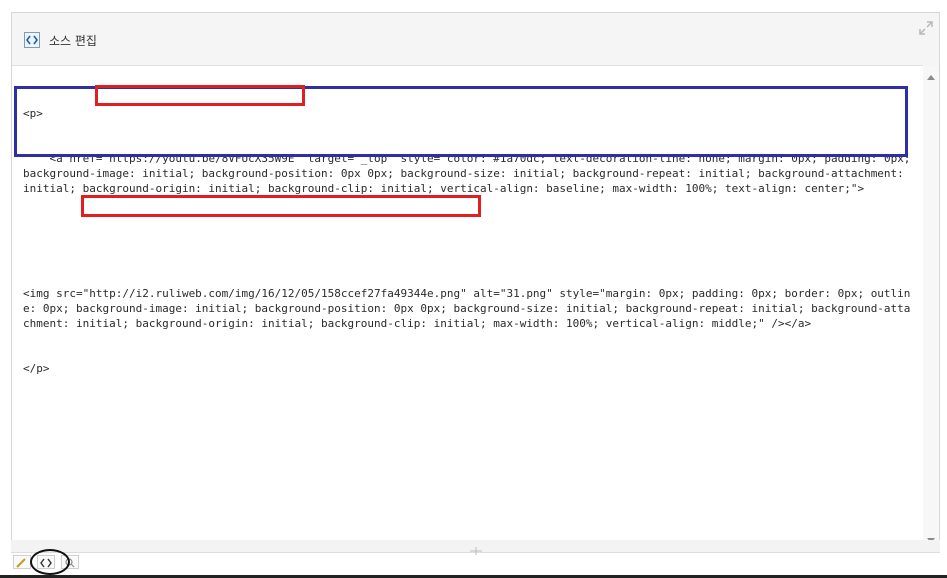 This screenshot has height=578, width=947. What do you see at coordinates (200, 95) in the screenshot?
I see `annotation-red-box-href` at bounding box center [200, 95].